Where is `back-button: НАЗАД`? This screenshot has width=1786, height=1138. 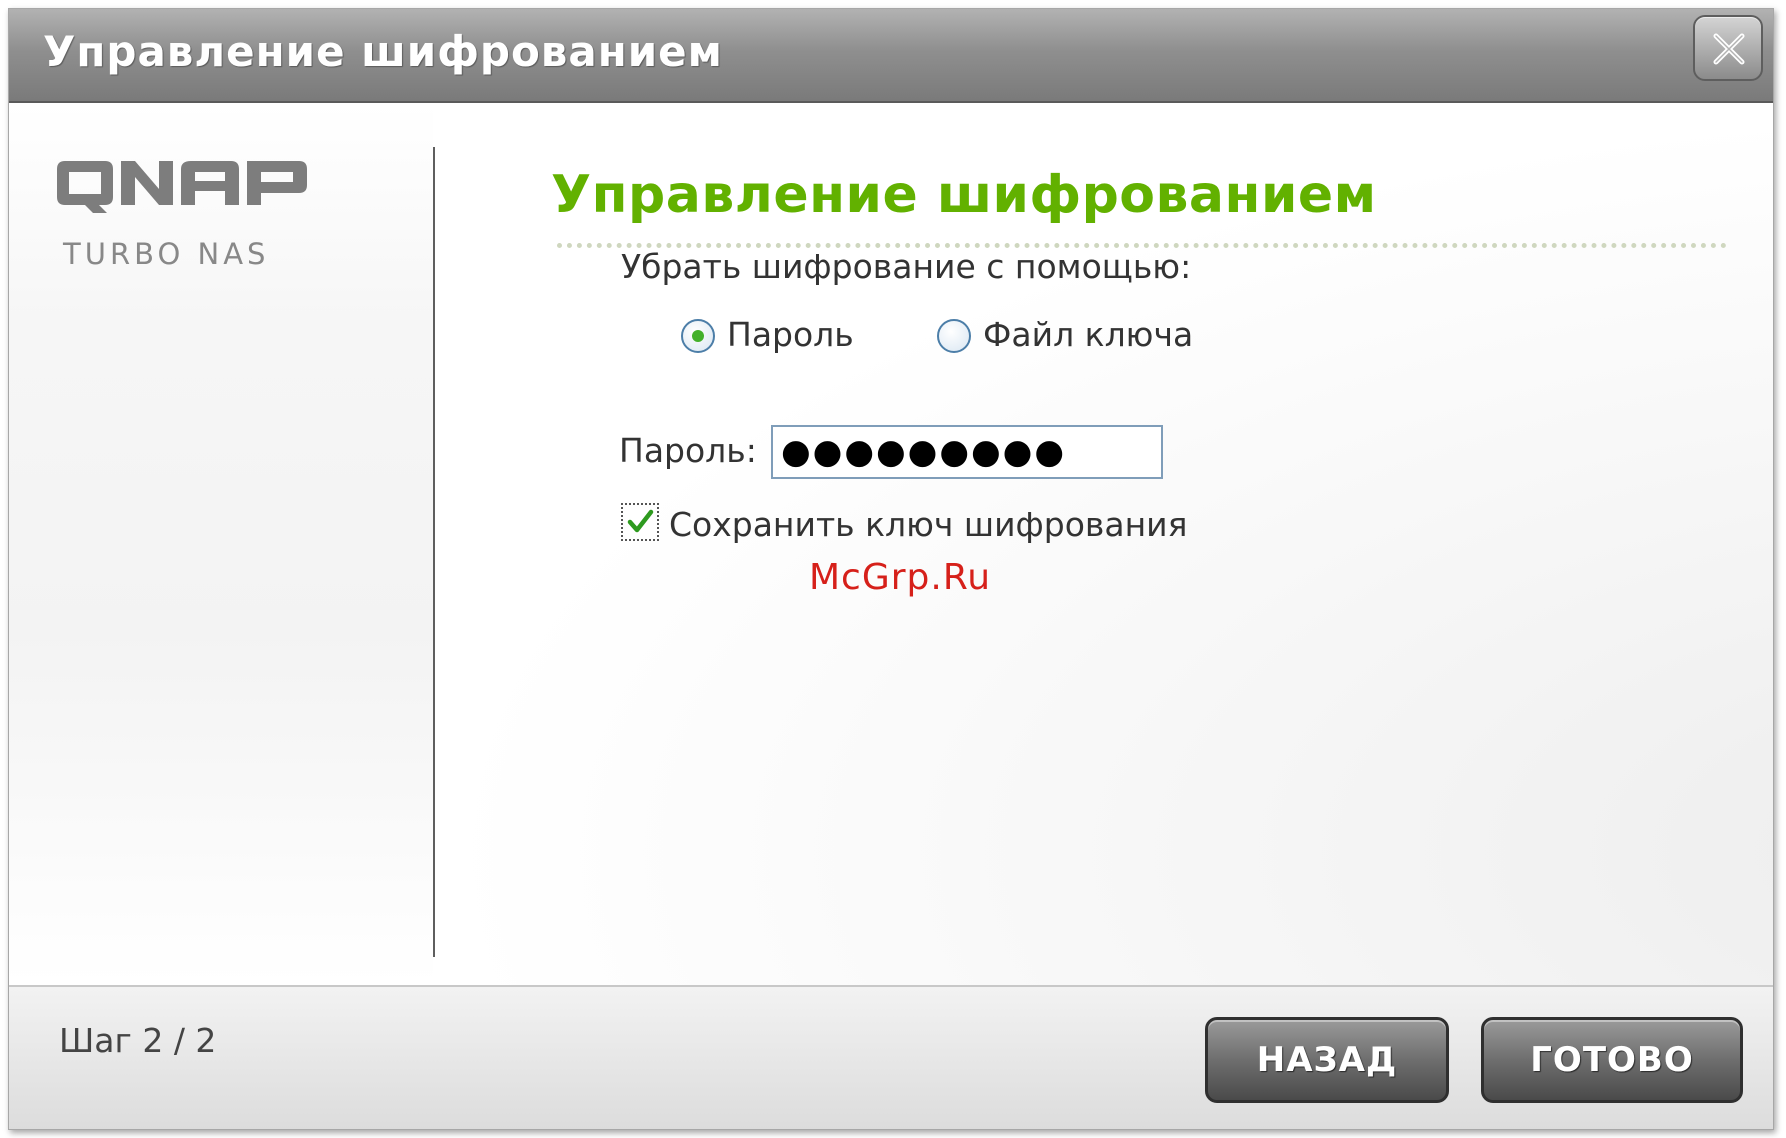
back-button: НАЗАД is located at coordinates (1327, 1060).